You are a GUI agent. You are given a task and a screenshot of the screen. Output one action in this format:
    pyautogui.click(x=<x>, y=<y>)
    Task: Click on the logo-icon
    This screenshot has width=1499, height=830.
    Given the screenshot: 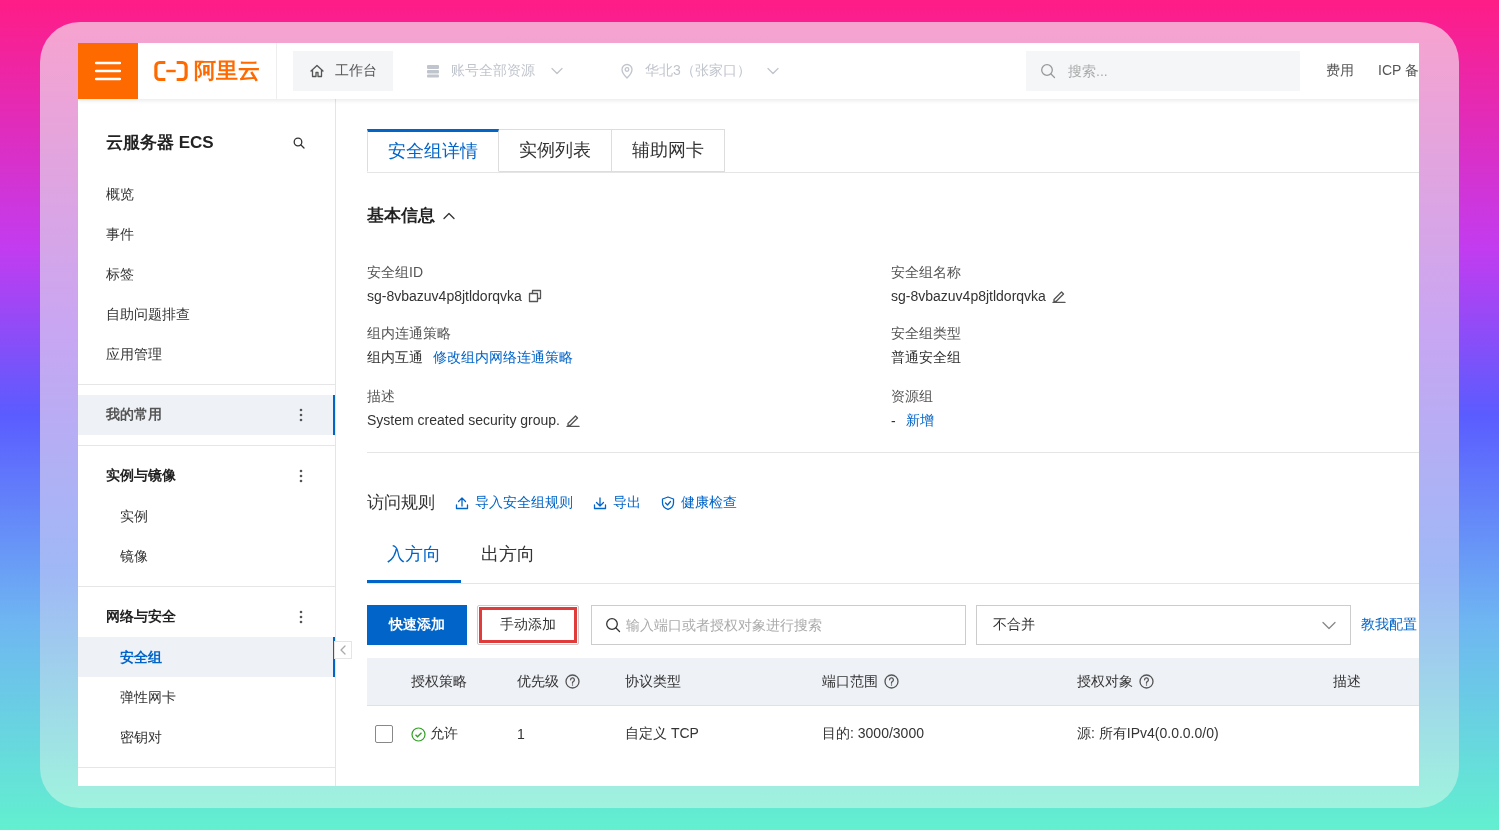 What is the action you would take?
    pyautogui.click(x=171, y=71)
    